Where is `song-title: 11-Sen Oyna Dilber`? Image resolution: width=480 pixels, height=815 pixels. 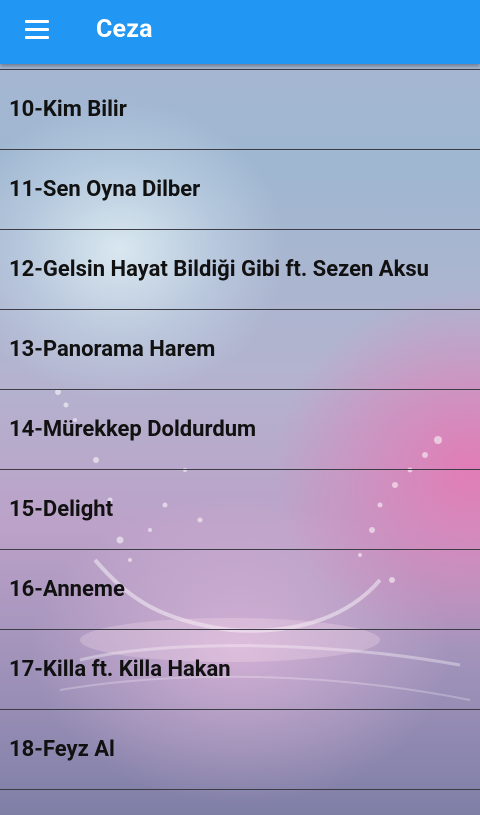 song-title: 11-Sen Oyna Dilber is located at coordinates (105, 189).